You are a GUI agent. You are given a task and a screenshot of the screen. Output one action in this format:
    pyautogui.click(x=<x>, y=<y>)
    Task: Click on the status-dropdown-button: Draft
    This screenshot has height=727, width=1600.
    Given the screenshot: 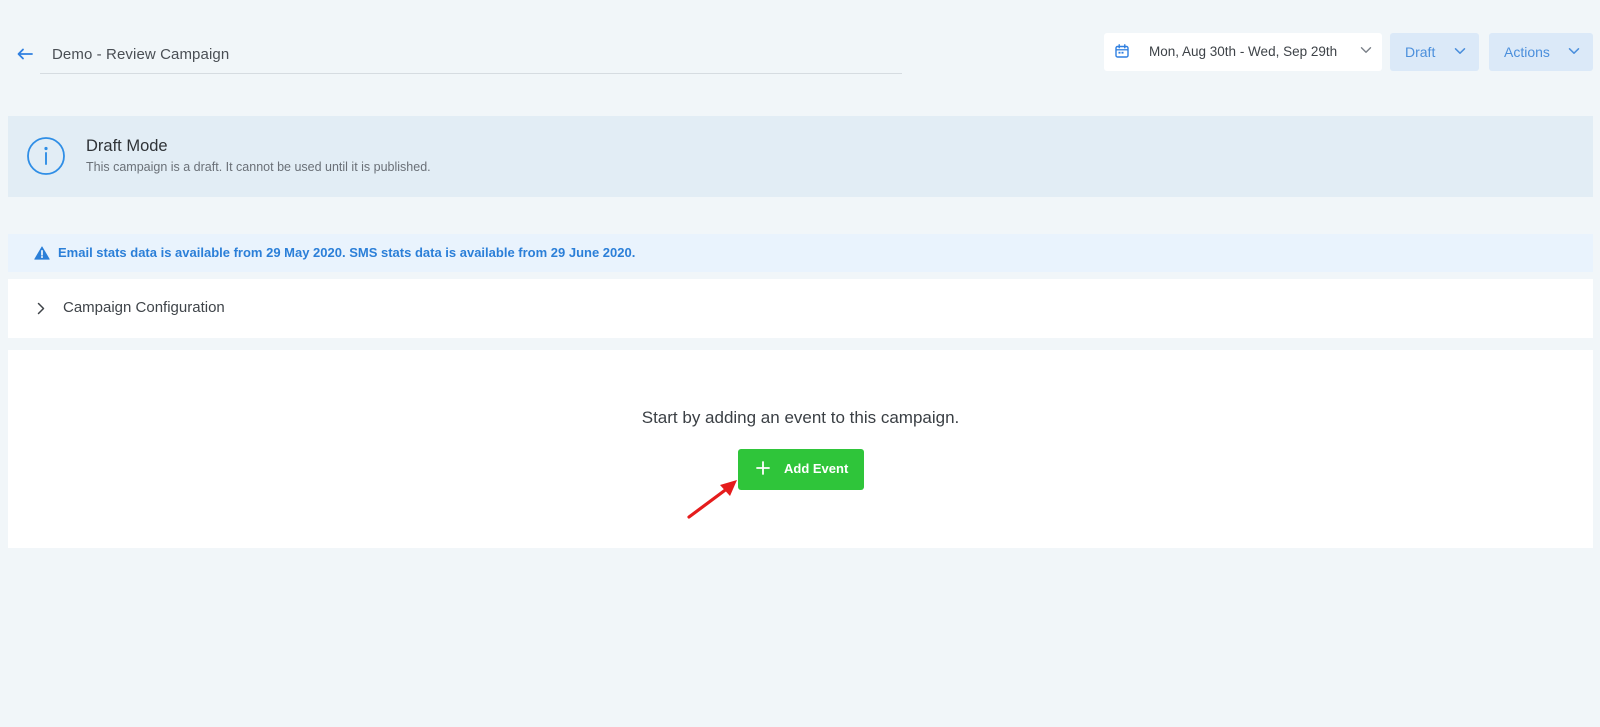 What is the action you would take?
    pyautogui.click(x=1434, y=52)
    